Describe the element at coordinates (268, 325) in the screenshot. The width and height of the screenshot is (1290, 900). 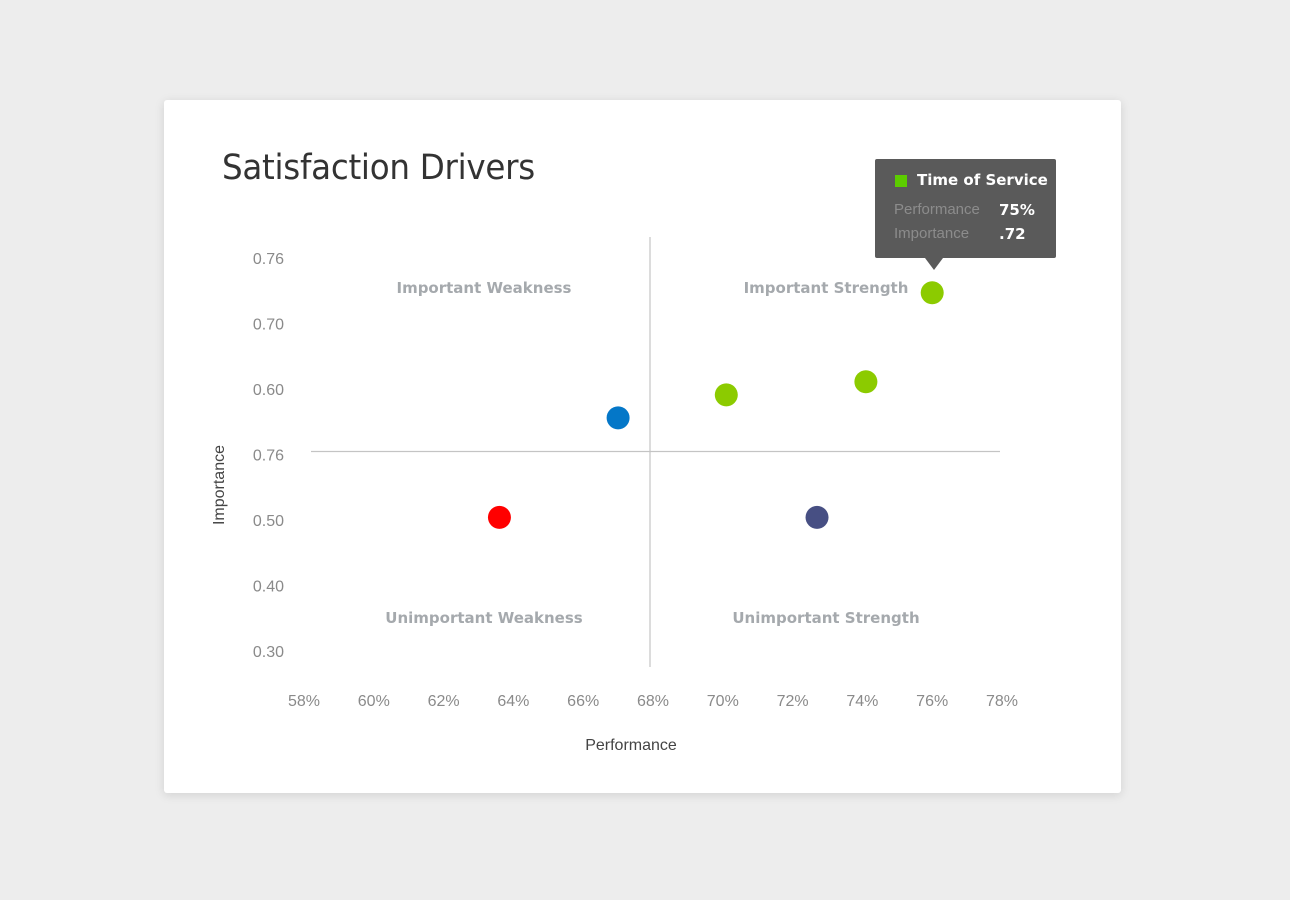
I see `y-tick-label: 0.70` at that location.